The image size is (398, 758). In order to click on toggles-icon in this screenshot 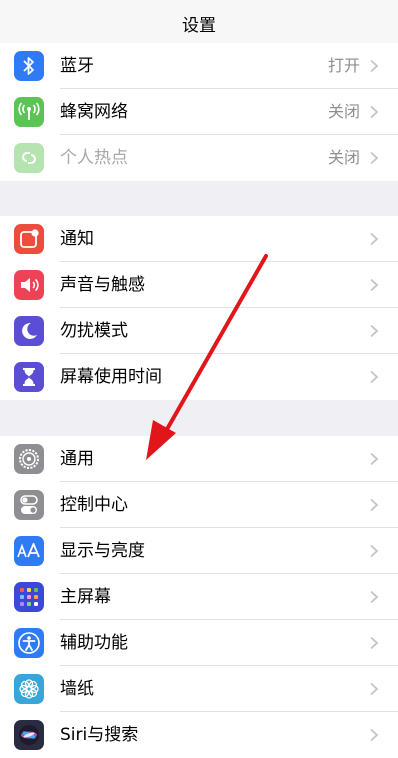, I will do `click(29, 505)`.